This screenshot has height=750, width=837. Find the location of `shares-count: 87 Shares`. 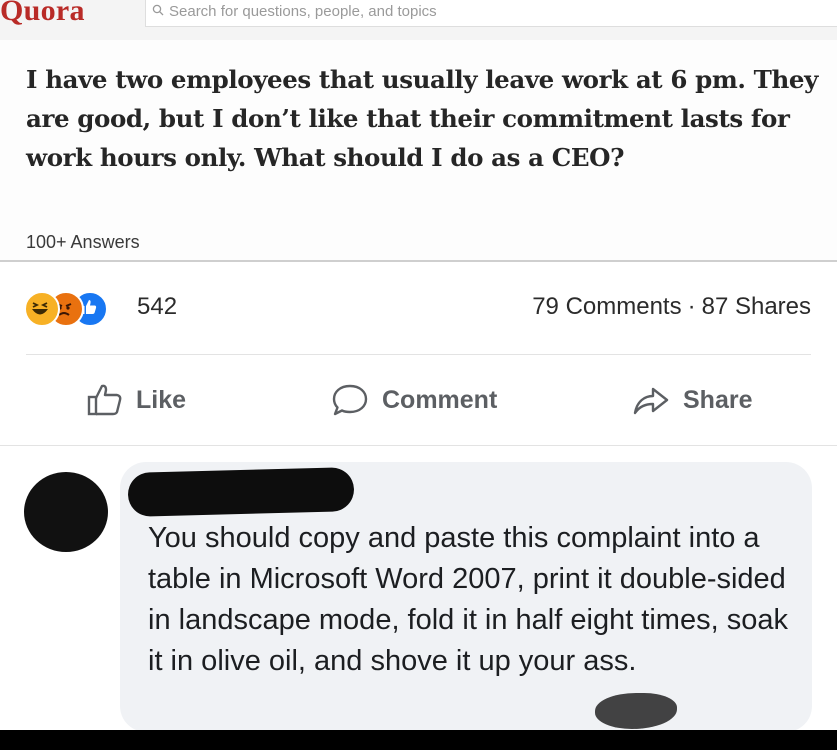

shares-count: 87 Shares is located at coordinates (756, 306).